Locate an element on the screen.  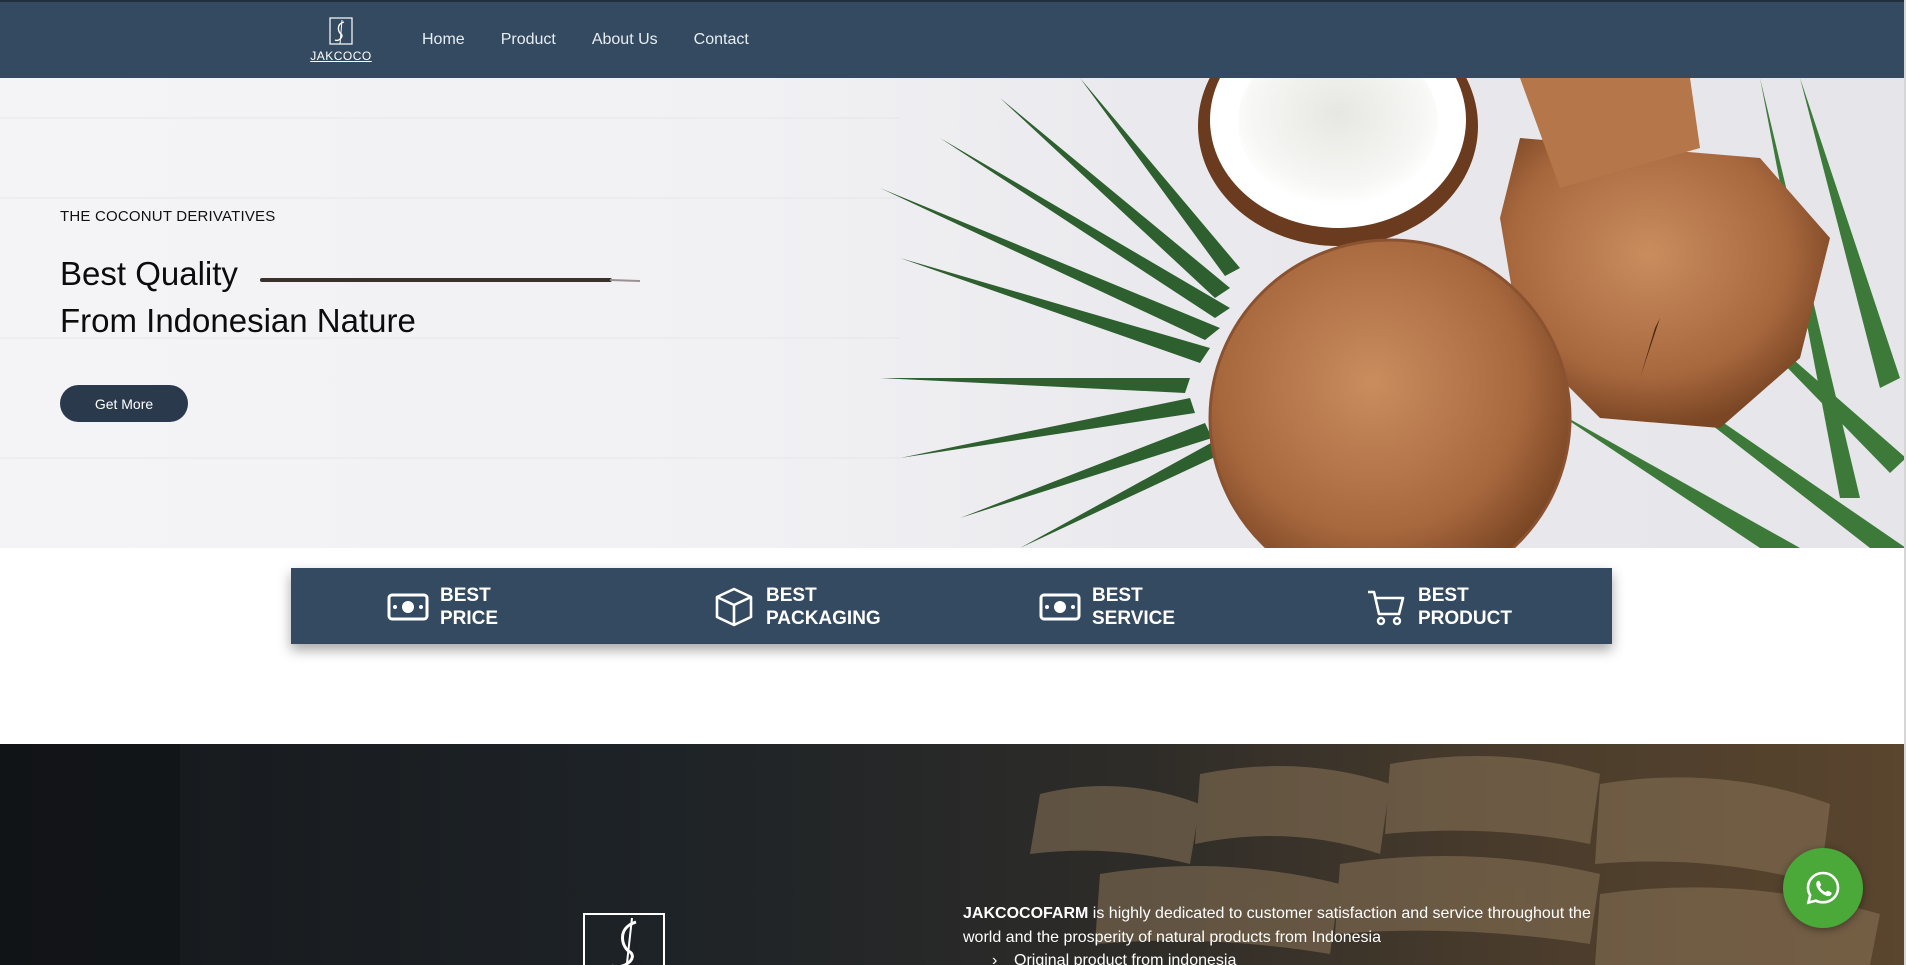
about-brand: JAKCOCOFARM is located at coordinates (1026, 913).